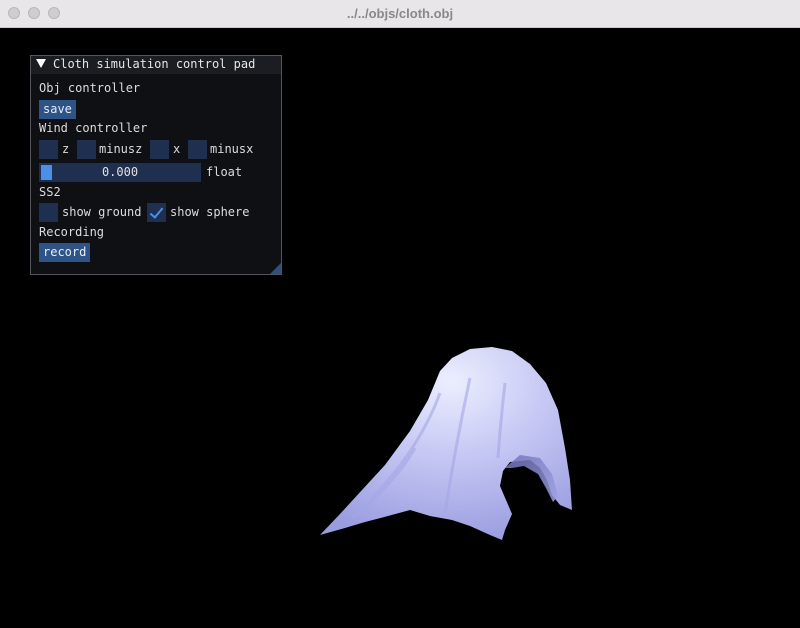 This screenshot has width=800, height=628. What do you see at coordinates (210, 212) in the screenshot?
I see `show-sphere-label: show sphere` at bounding box center [210, 212].